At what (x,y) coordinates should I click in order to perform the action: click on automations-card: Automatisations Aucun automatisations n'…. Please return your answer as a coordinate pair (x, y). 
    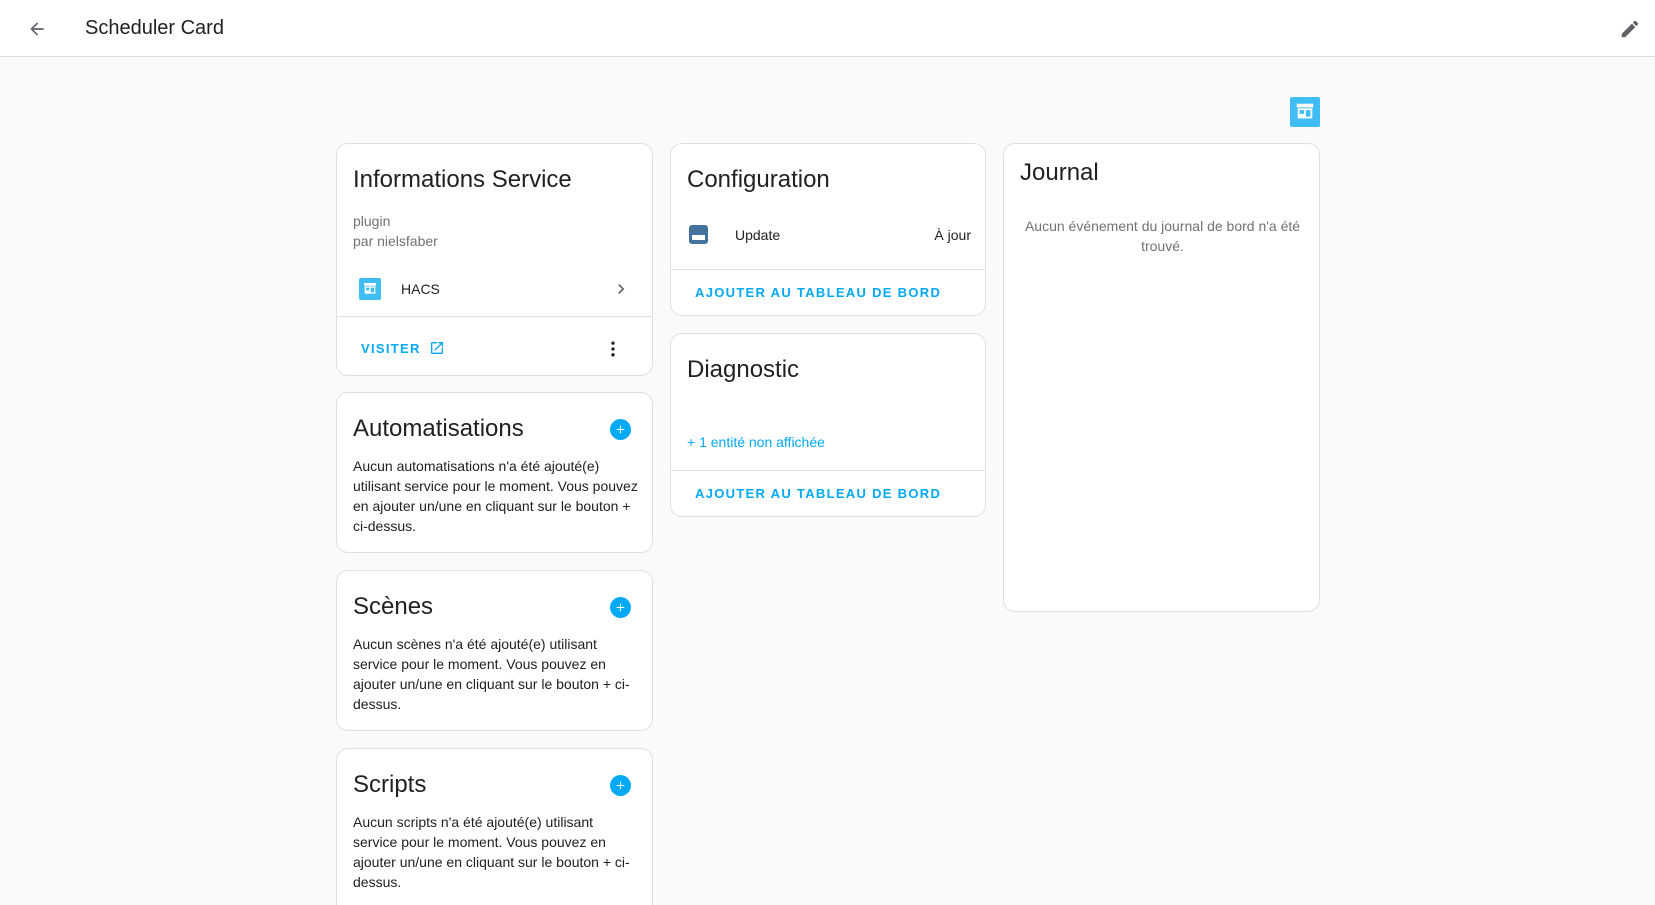
    Looking at the image, I should click on (494, 472).